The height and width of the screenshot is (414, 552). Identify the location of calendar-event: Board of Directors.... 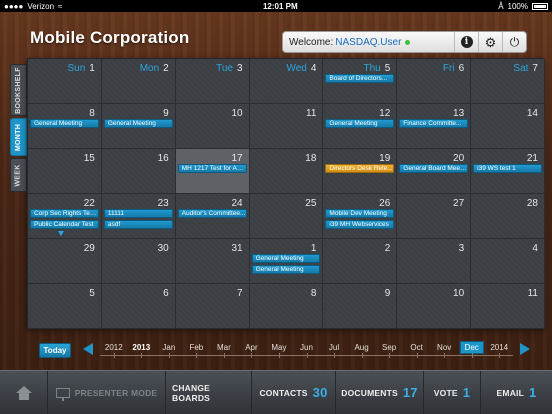
(360, 78).